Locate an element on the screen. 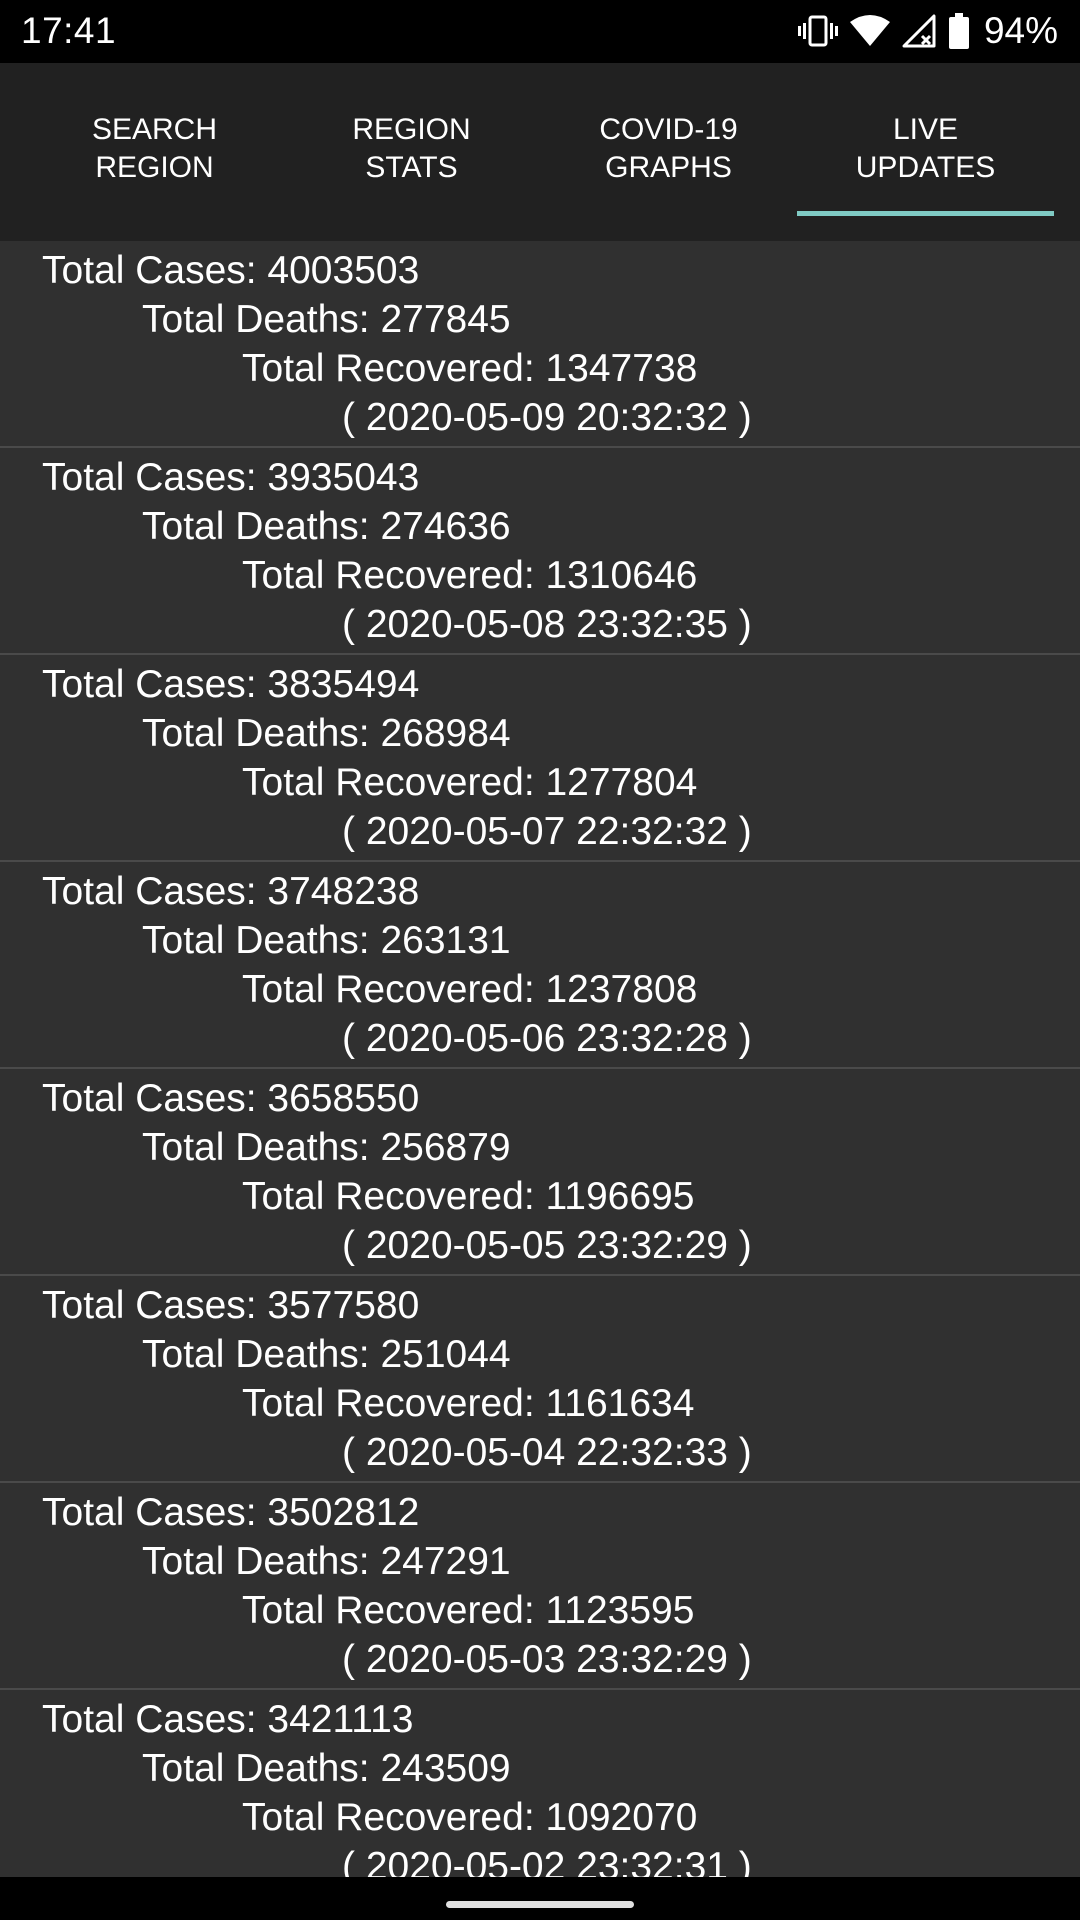 The height and width of the screenshot is (1920, 1080). home-gesture-handle is located at coordinates (540, 1904).